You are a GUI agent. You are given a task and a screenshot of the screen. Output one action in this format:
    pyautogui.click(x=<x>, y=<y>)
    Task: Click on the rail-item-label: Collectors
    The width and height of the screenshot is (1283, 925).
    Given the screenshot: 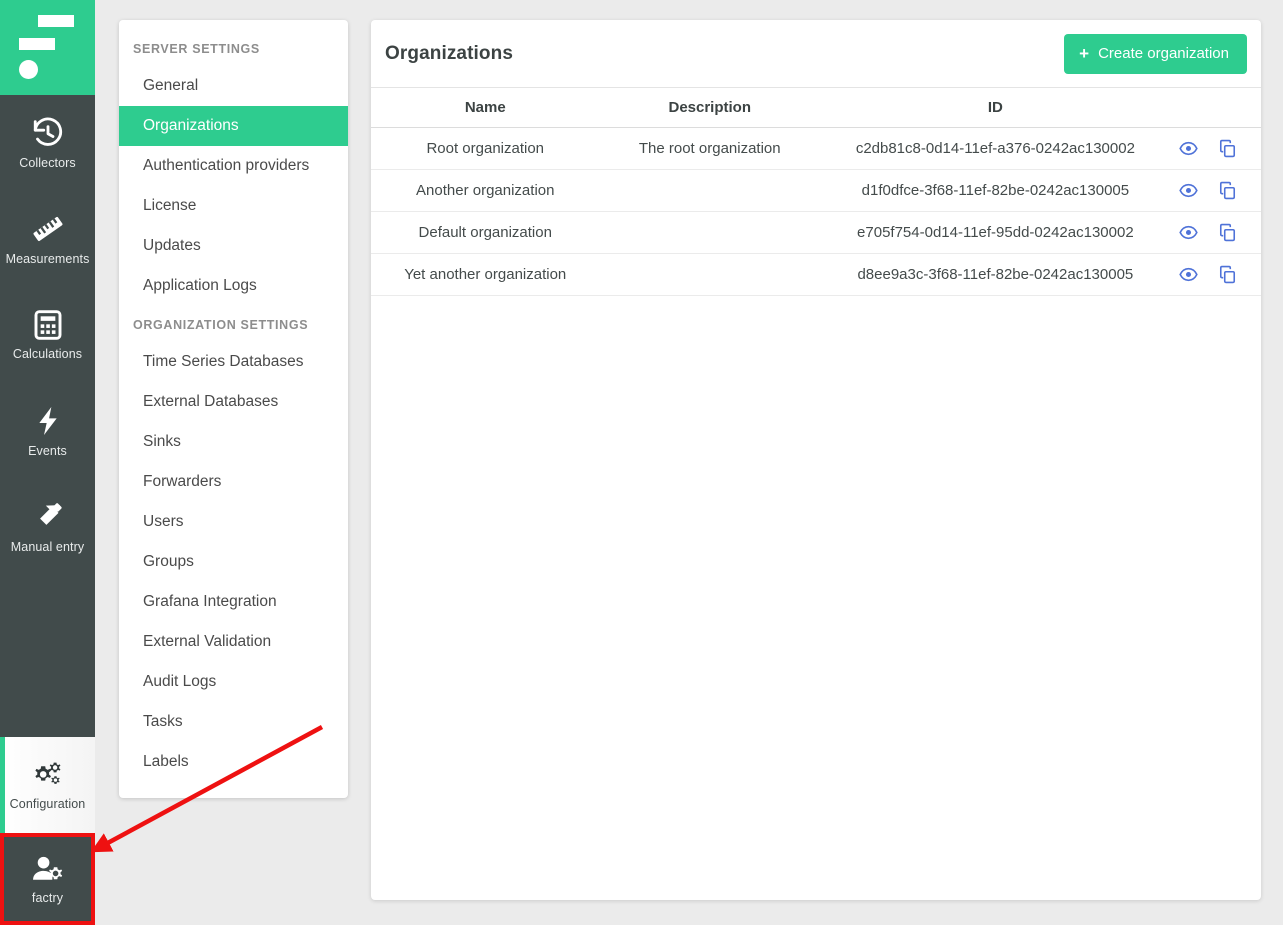 What is the action you would take?
    pyautogui.click(x=47, y=163)
    